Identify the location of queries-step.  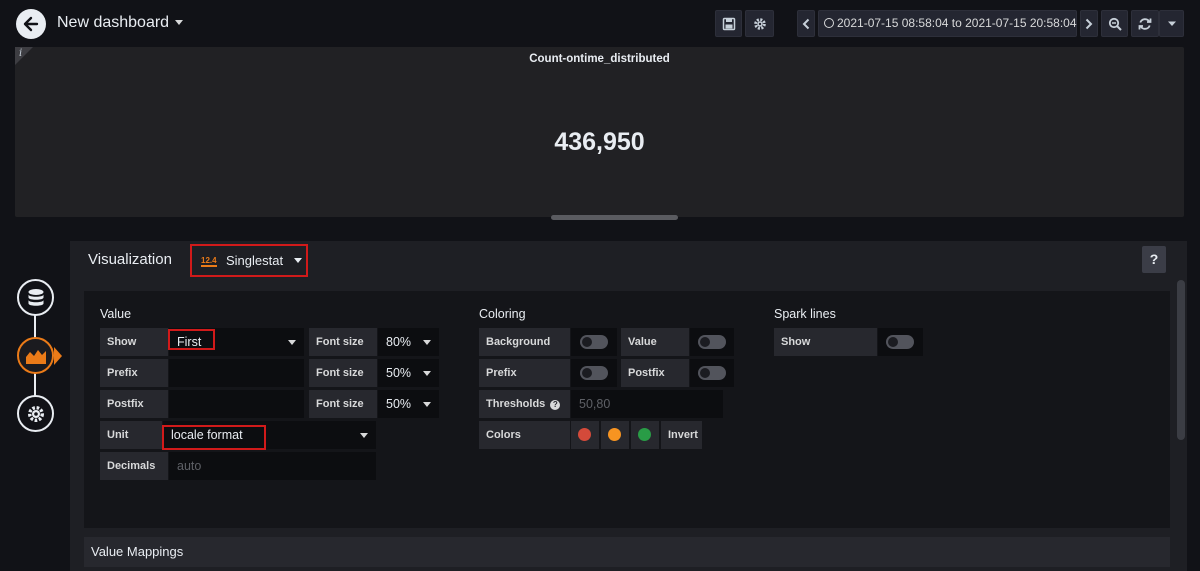
(35, 297).